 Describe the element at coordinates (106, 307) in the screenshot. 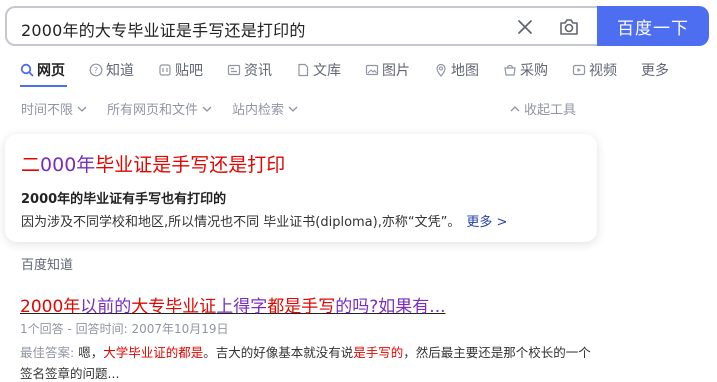

I see `title-part: 以前的` at that location.